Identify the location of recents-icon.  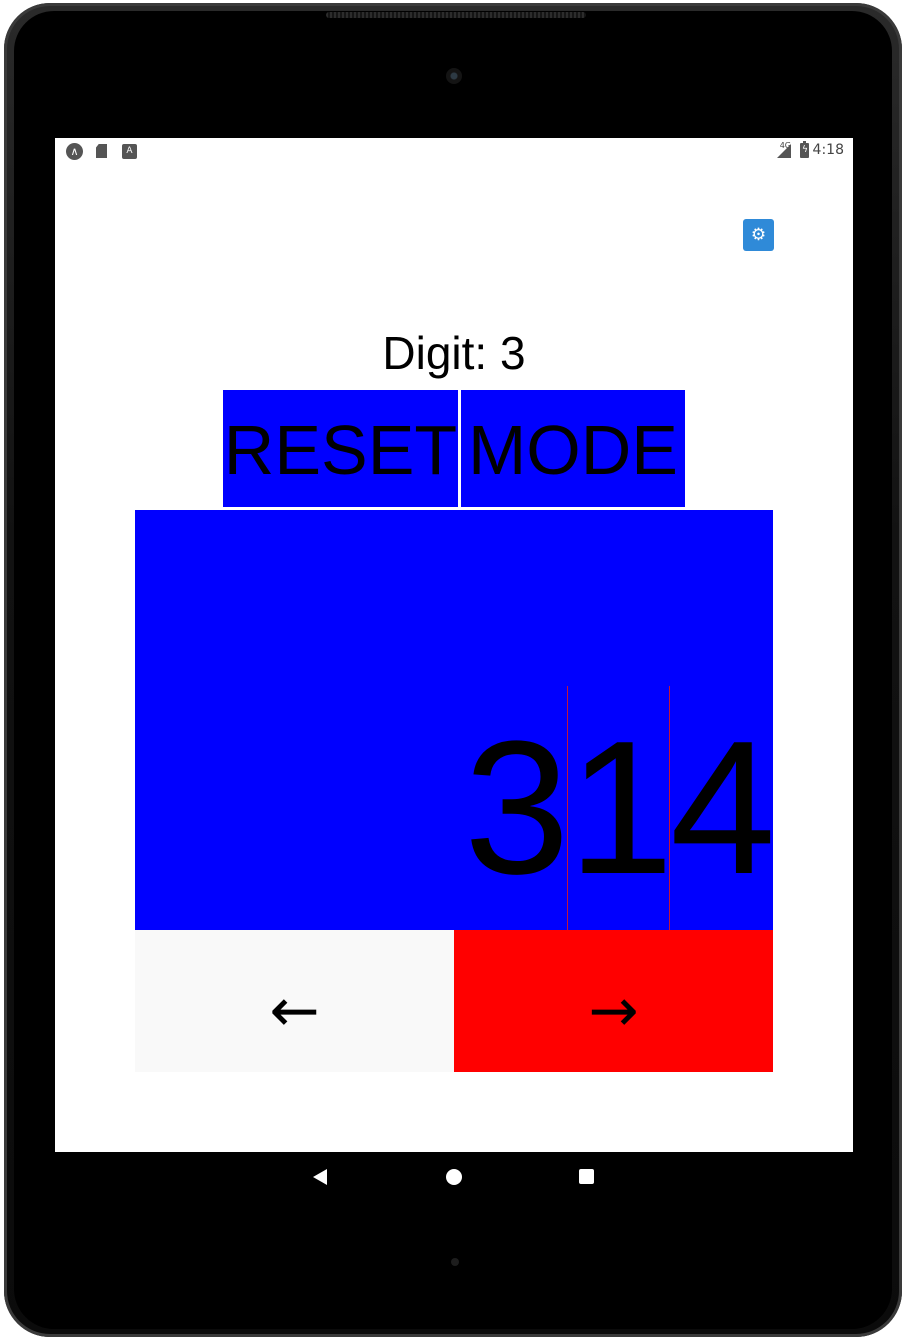
(586, 1176).